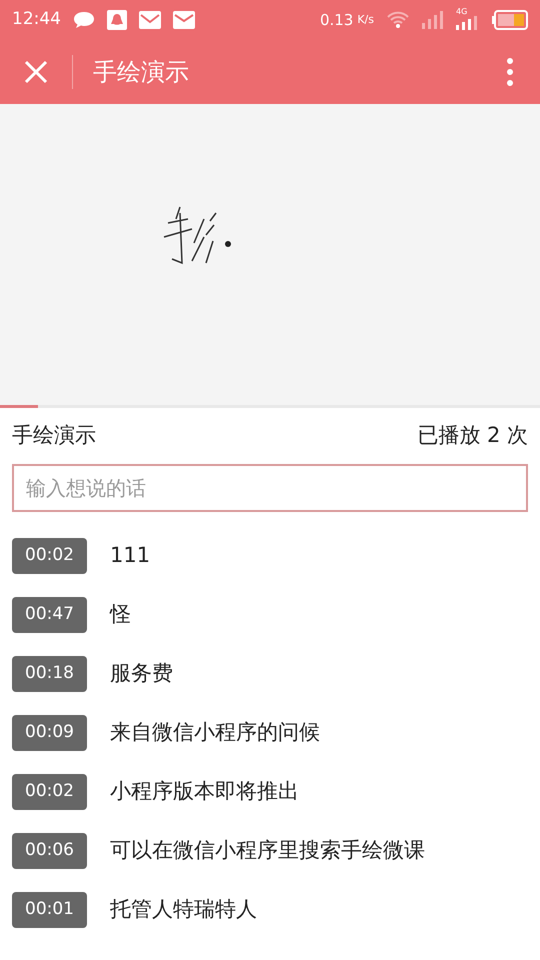 The width and height of the screenshot is (540, 960). I want to click on play-count: 已播放 2 次, so click(472, 436).